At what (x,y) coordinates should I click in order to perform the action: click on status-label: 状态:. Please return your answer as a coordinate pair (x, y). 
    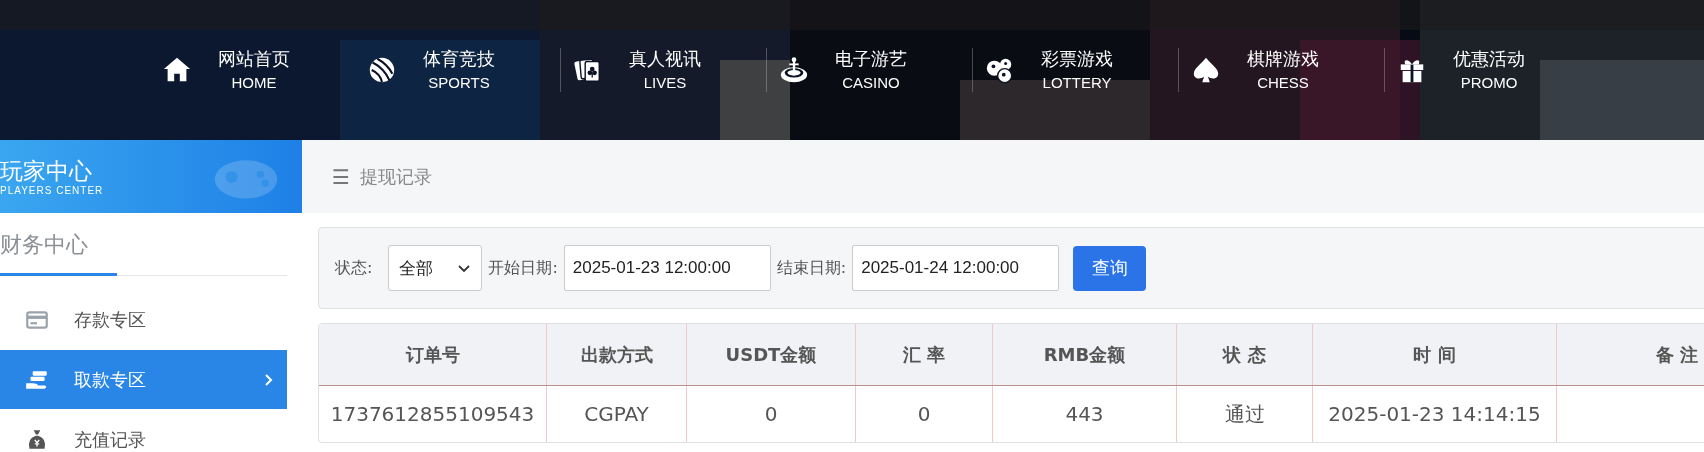
    Looking at the image, I should click on (354, 268).